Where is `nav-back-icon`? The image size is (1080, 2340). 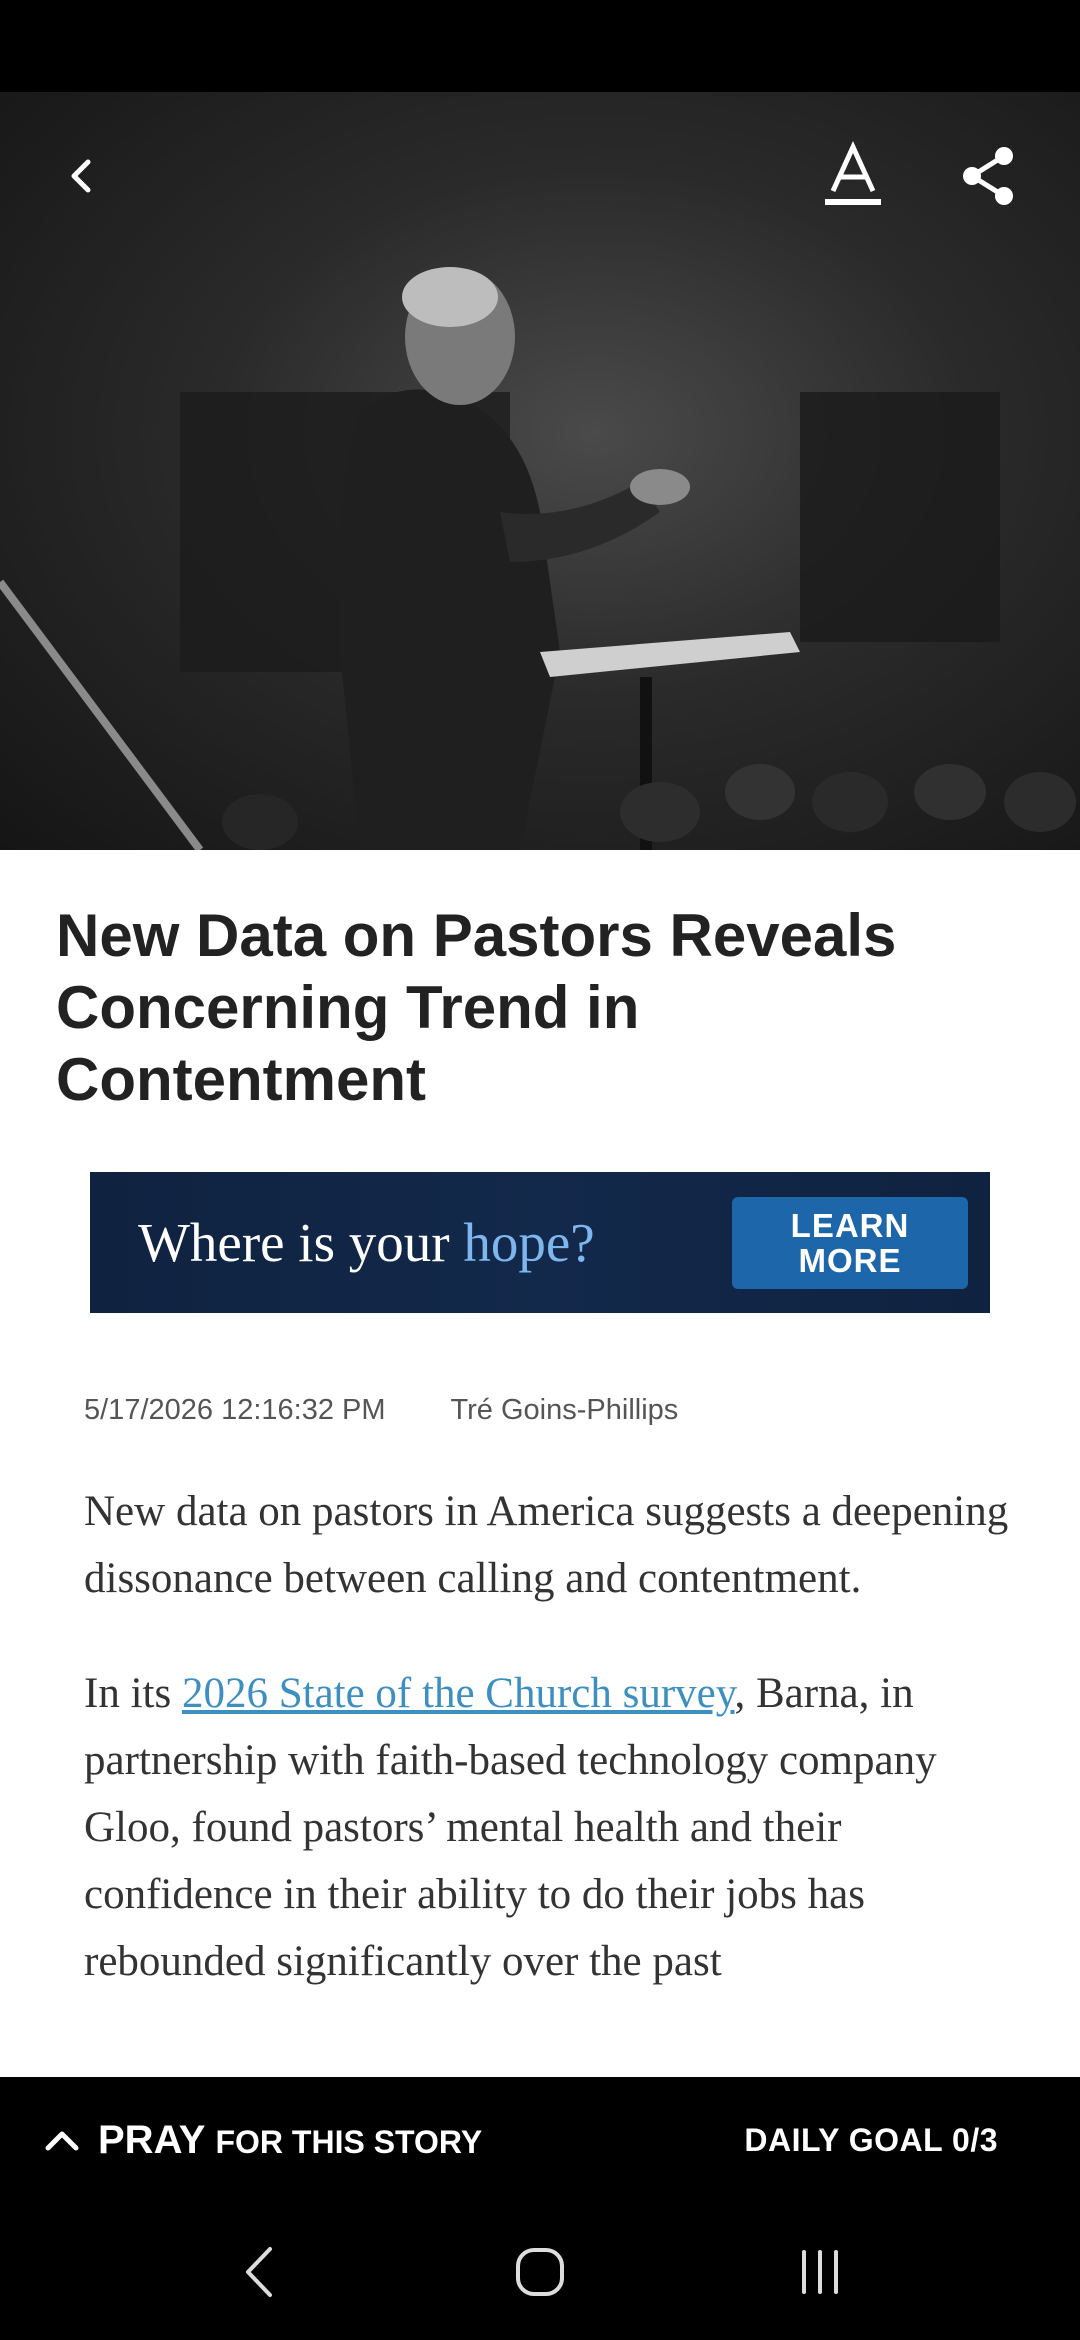 nav-back-icon is located at coordinates (259, 2271).